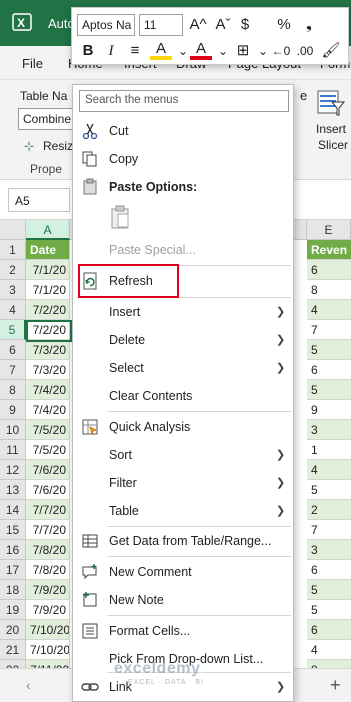 This screenshot has width=351, height=702. What do you see at coordinates (28, 685) in the screenshot?
I see `sheet-prev-icon: ‹` at bounding box center [28, 685].